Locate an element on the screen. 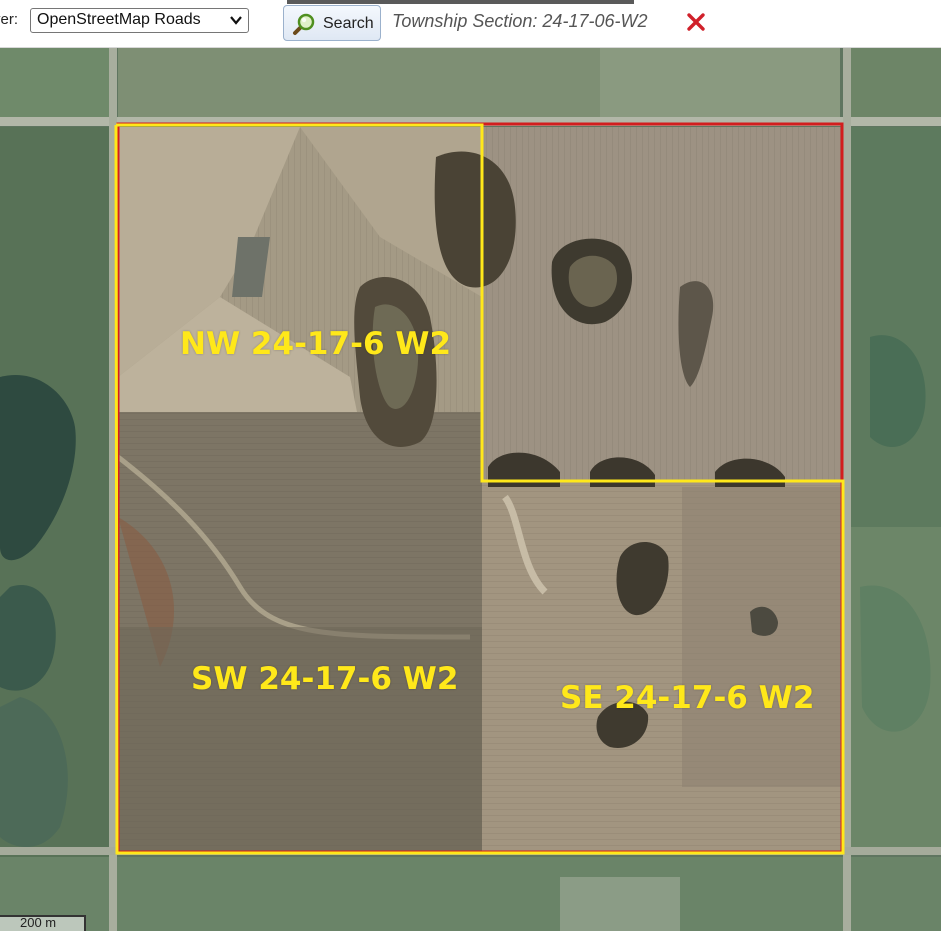 The width and height of the screenshot is (941, 931). quarter-label-se: SE 24-17-6 W2 is located at coordinates (687, 698).